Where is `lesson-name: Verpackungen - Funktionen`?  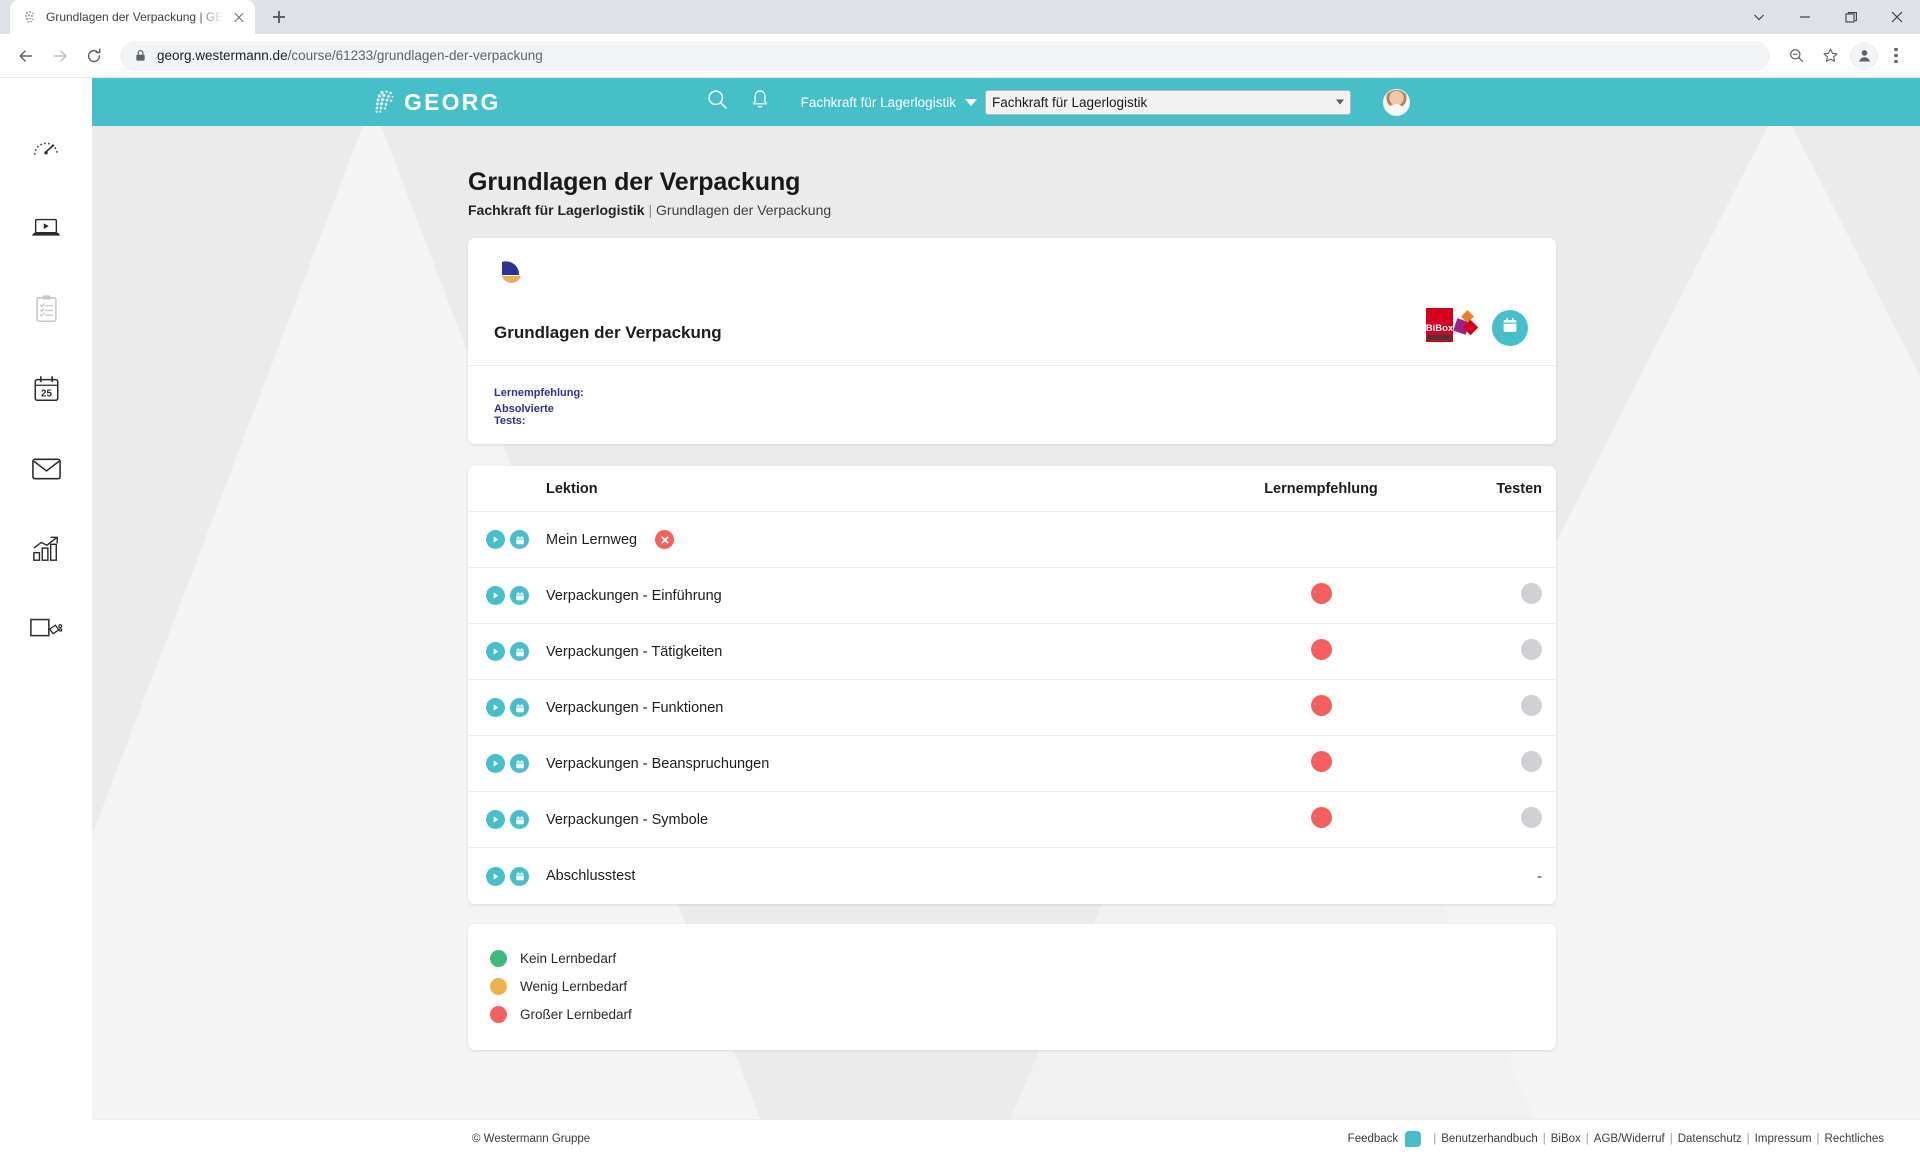 lesson-name: Verpackungen - Funktionen is located at coordinates (634, 708).